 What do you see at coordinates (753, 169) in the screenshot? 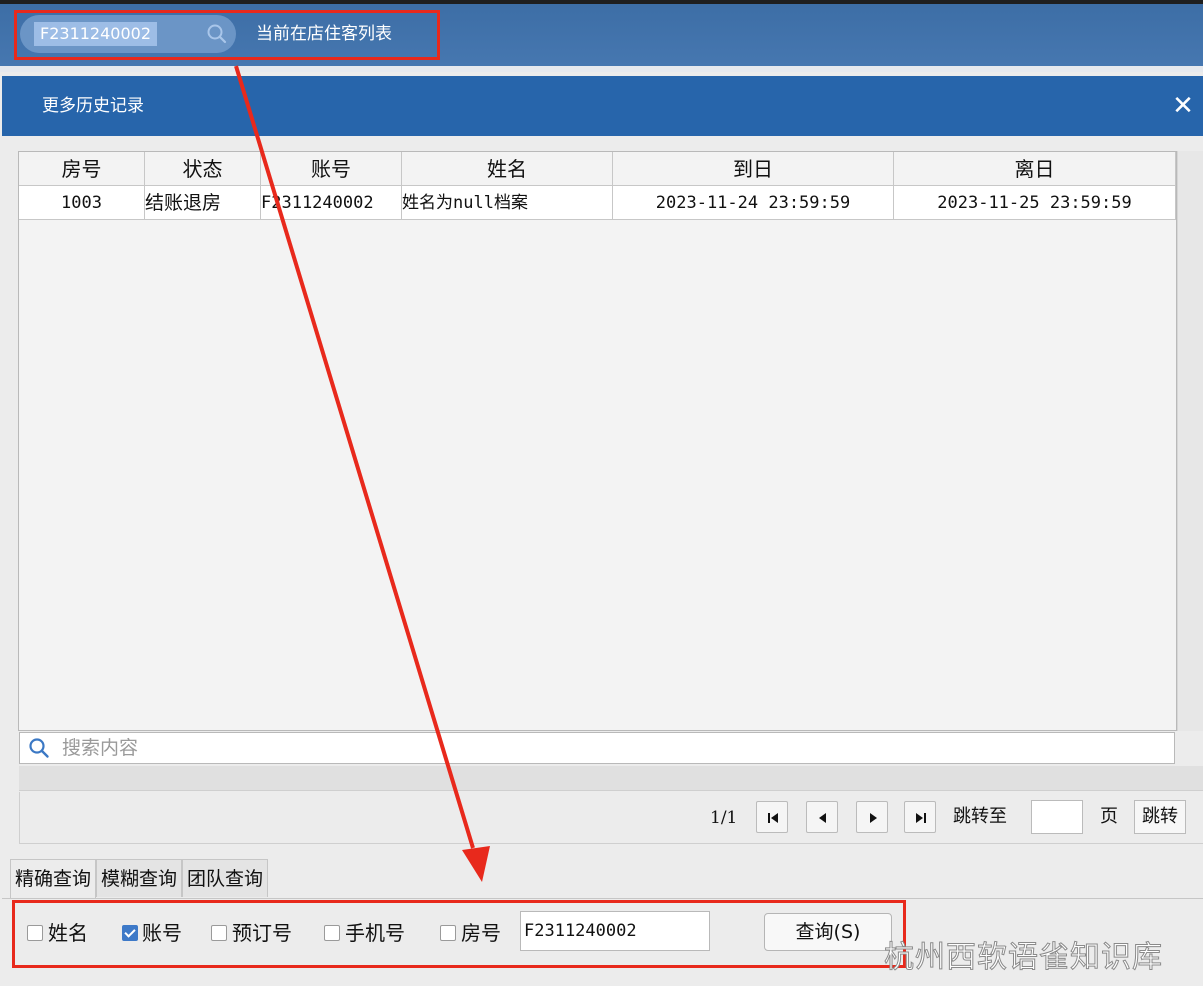
I see `column-header-arrival: 到日` at bounding box center [753, 169].